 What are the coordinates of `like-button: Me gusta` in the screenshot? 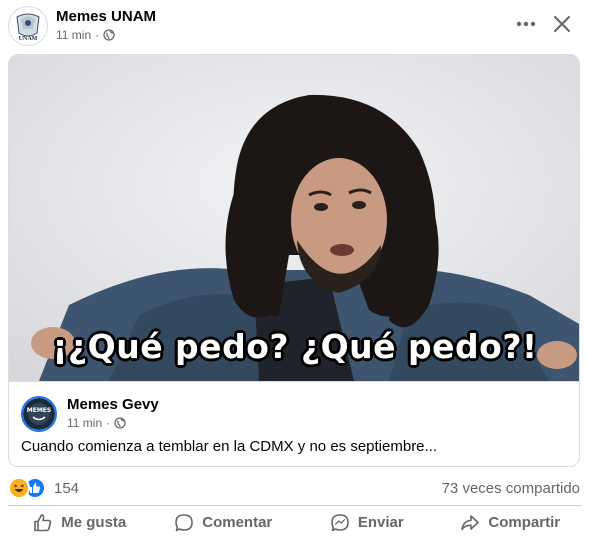 It's located at (80, 522).